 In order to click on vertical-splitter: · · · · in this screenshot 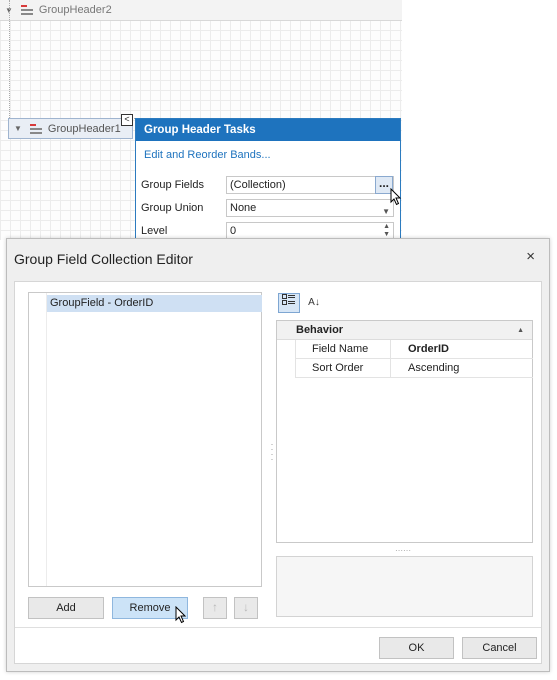, I will do `click(272, 452)`.